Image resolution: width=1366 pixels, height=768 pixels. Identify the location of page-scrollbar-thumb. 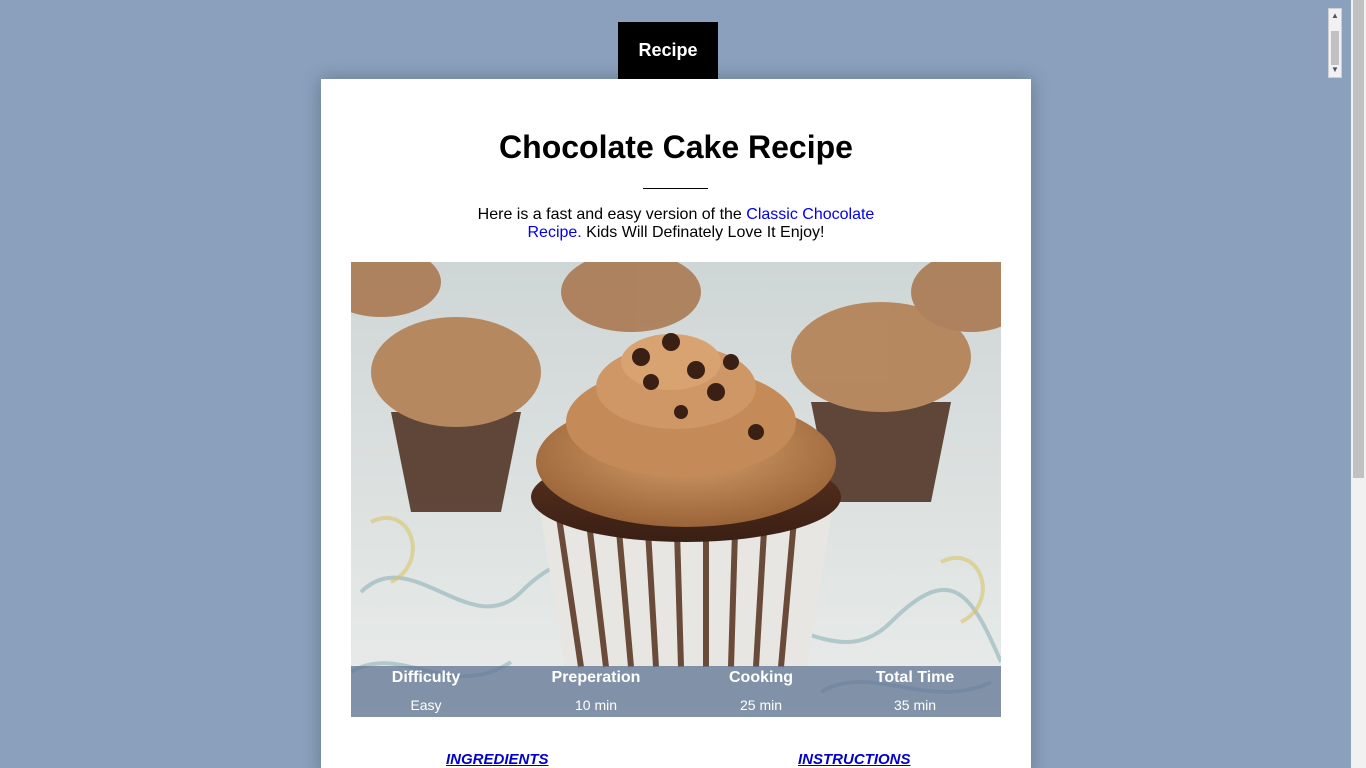
(1358, 239).